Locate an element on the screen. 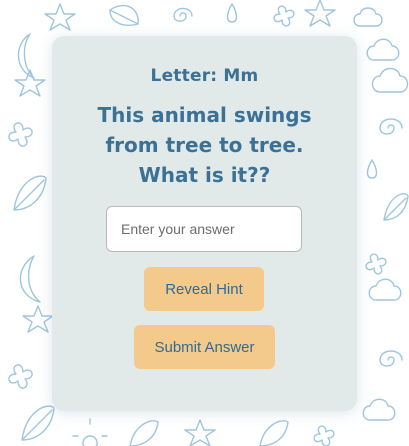 Image resolution: width=409 pixels, height=446 pixels. submit-answer-button: Submit Answer is located at coordinates (204, 347).